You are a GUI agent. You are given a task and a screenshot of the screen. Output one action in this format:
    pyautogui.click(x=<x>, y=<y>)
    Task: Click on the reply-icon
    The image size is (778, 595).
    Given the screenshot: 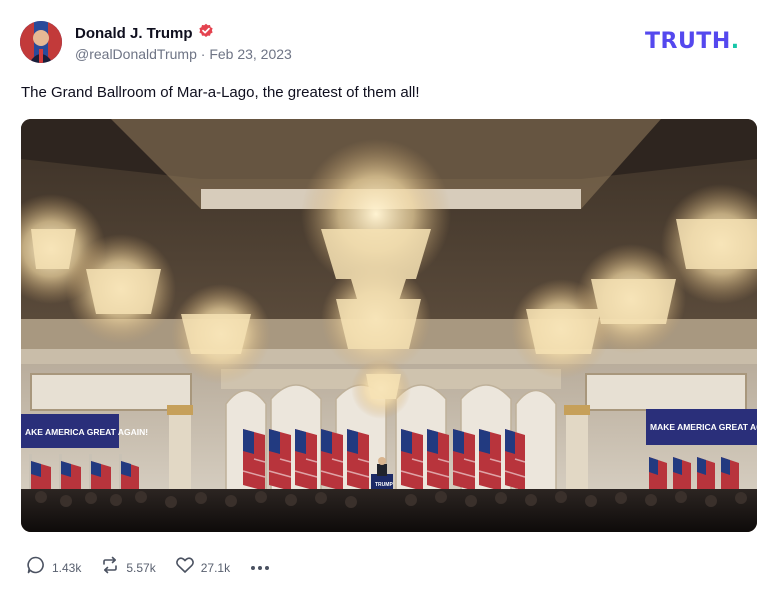 What is the action you would take?
    pyautogui.click(x=36, y=567)
    